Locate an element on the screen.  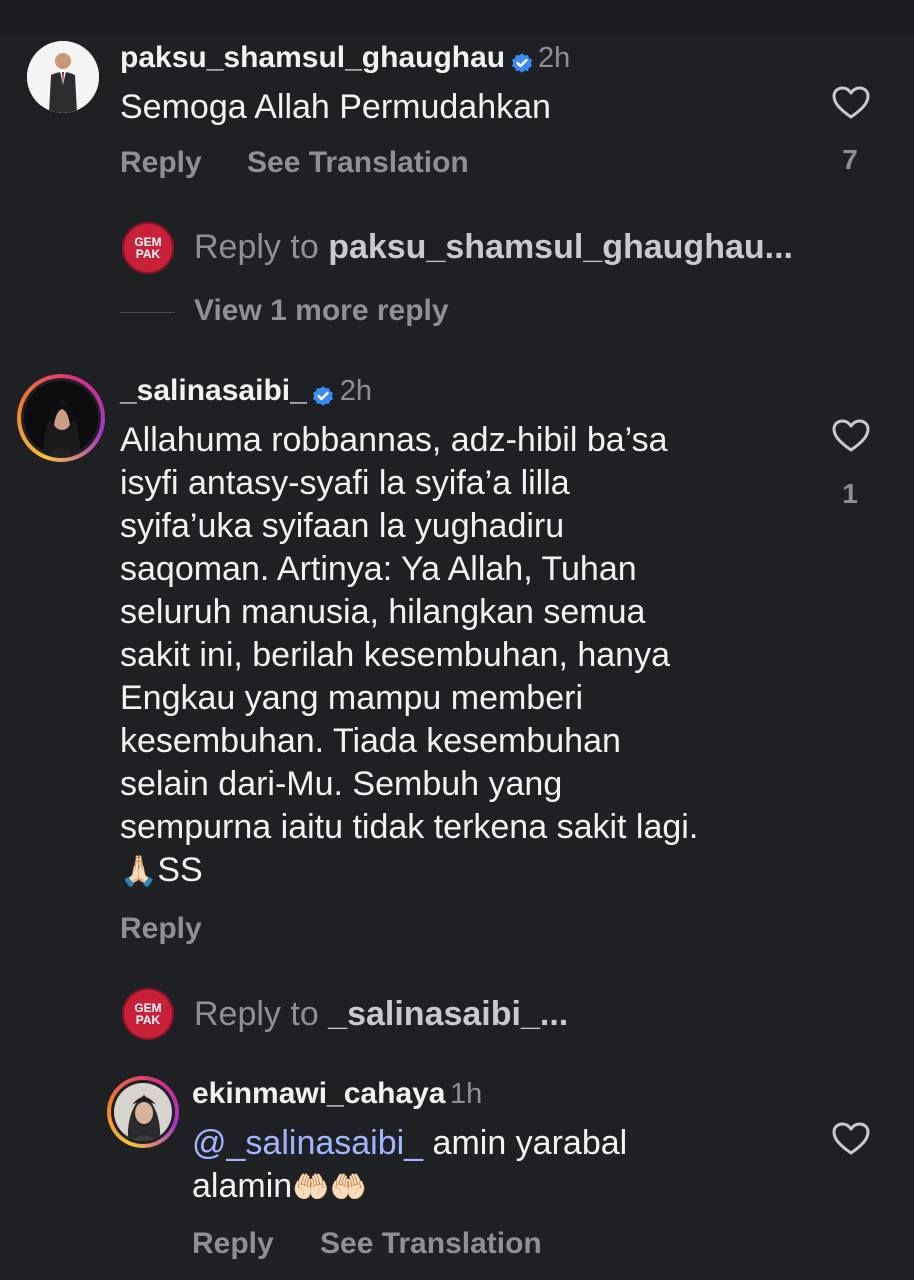
comment-line: Engkau yang mampu memberi is located at coordinates (352, 698).